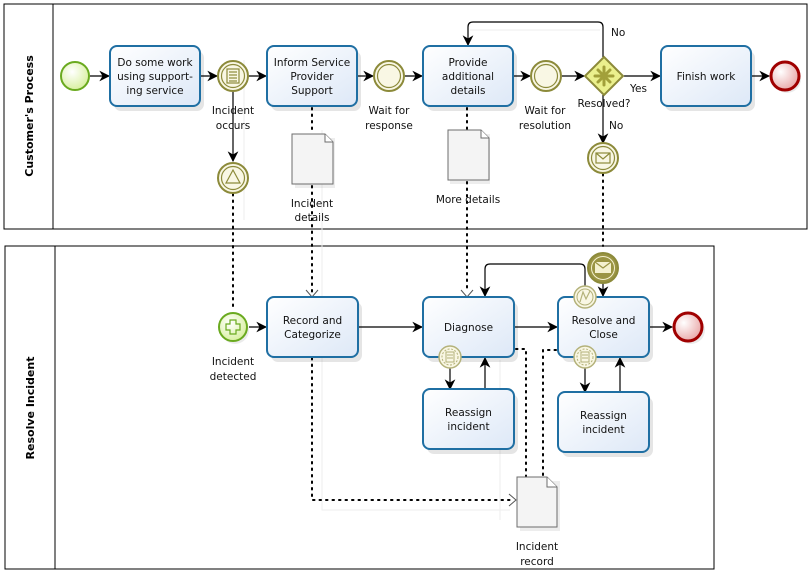 The height and width of the screenshot is (572, 811). Describe the element at coordinates (468, 91) in the screenshot. I see `task-label: details` at that location.